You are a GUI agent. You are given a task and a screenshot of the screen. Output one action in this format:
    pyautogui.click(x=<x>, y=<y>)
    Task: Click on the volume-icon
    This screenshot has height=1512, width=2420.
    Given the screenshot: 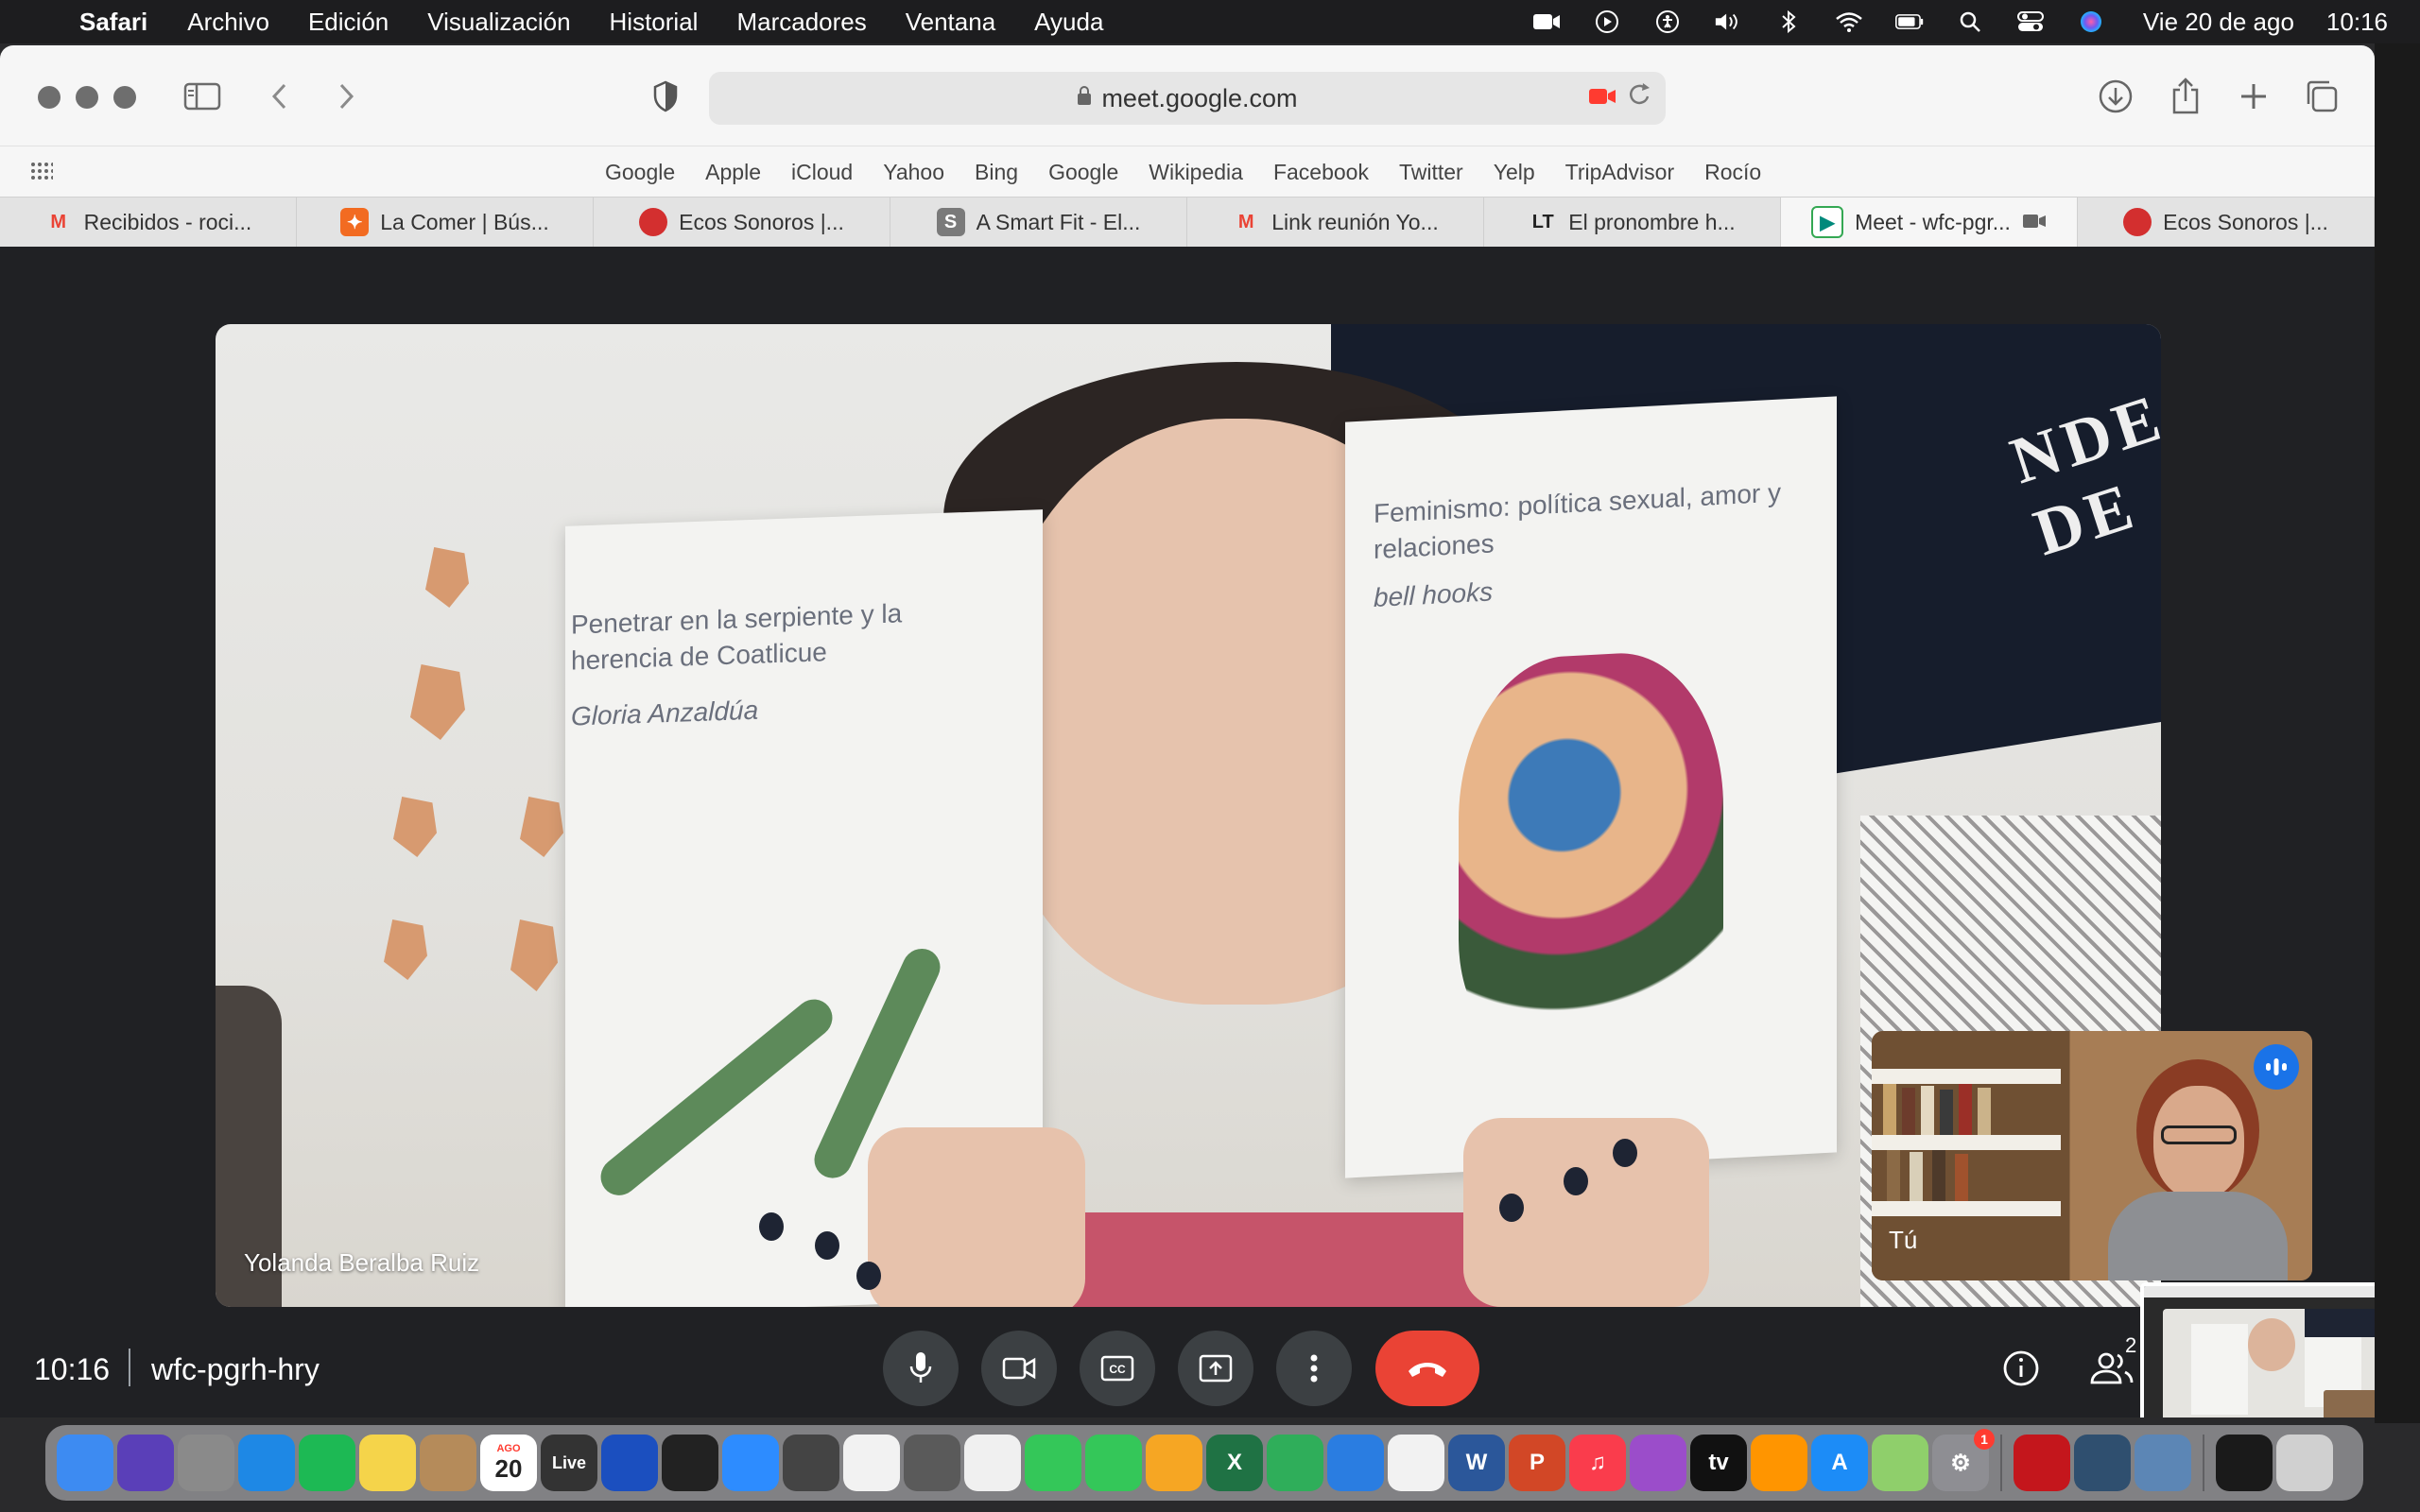 What is the action you would take?
    pyautogui.click(x=1728, y=21)
    